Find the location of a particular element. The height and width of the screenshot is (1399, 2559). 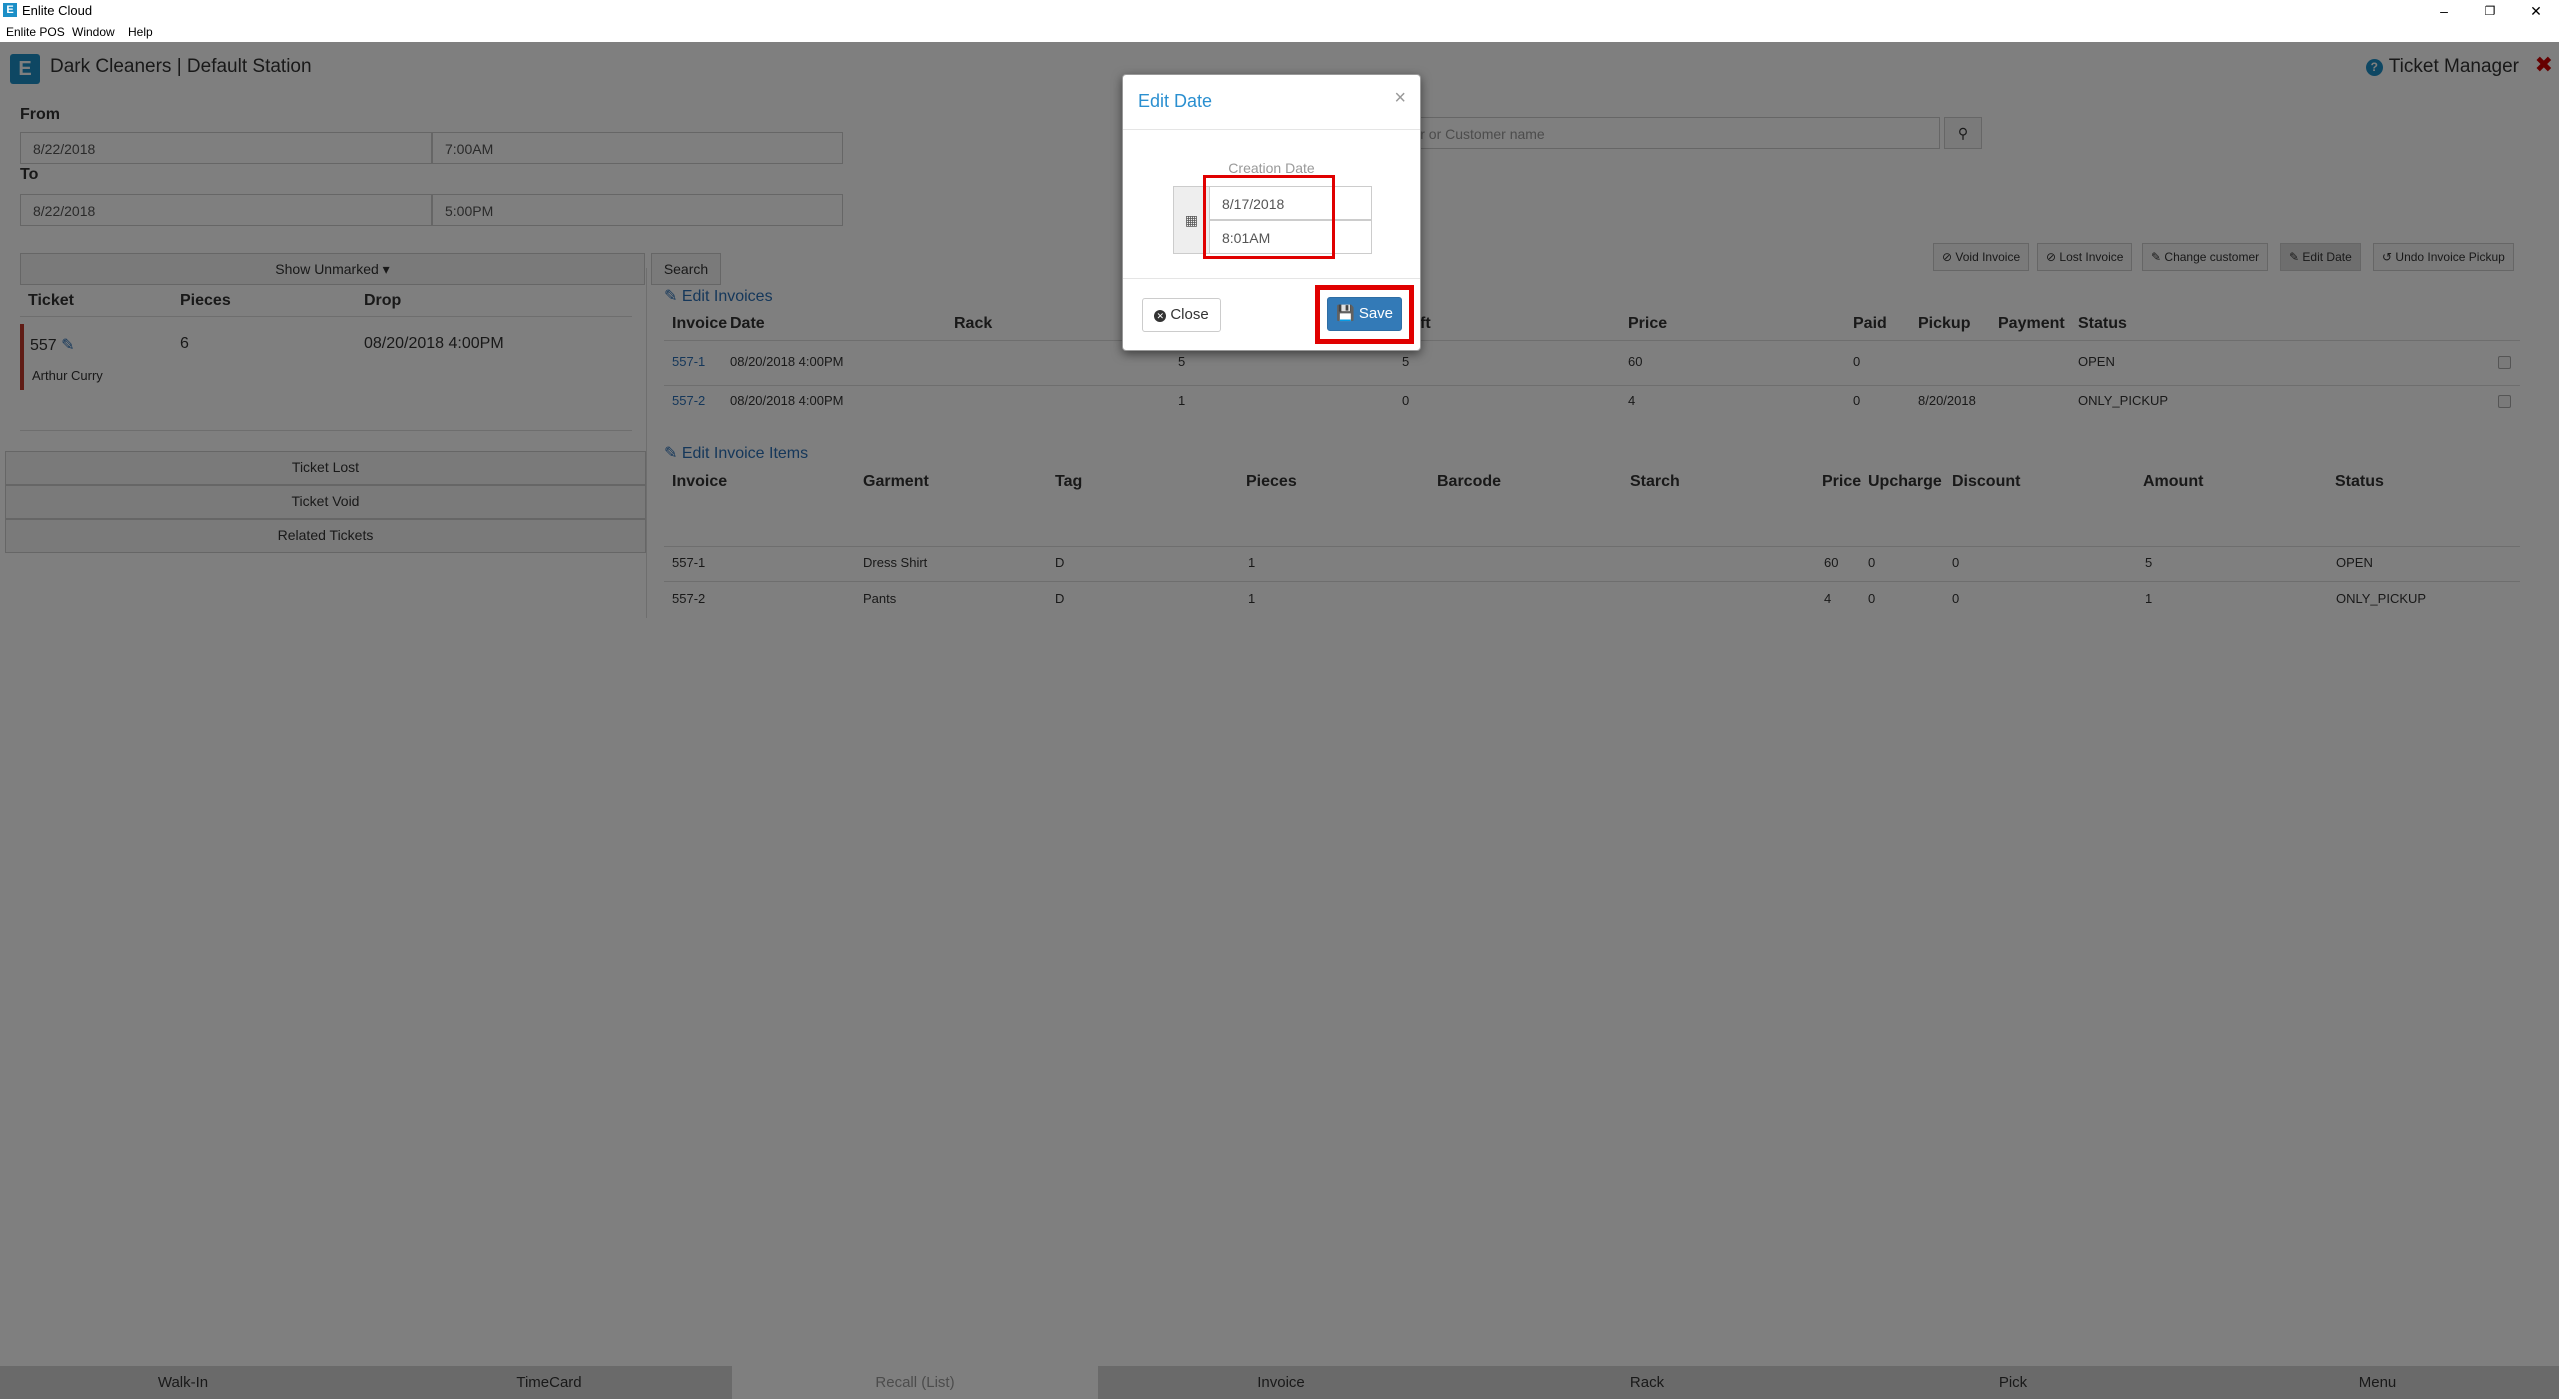

floppy-disk-icon: 💾 is located at coordinates (1345, 313).